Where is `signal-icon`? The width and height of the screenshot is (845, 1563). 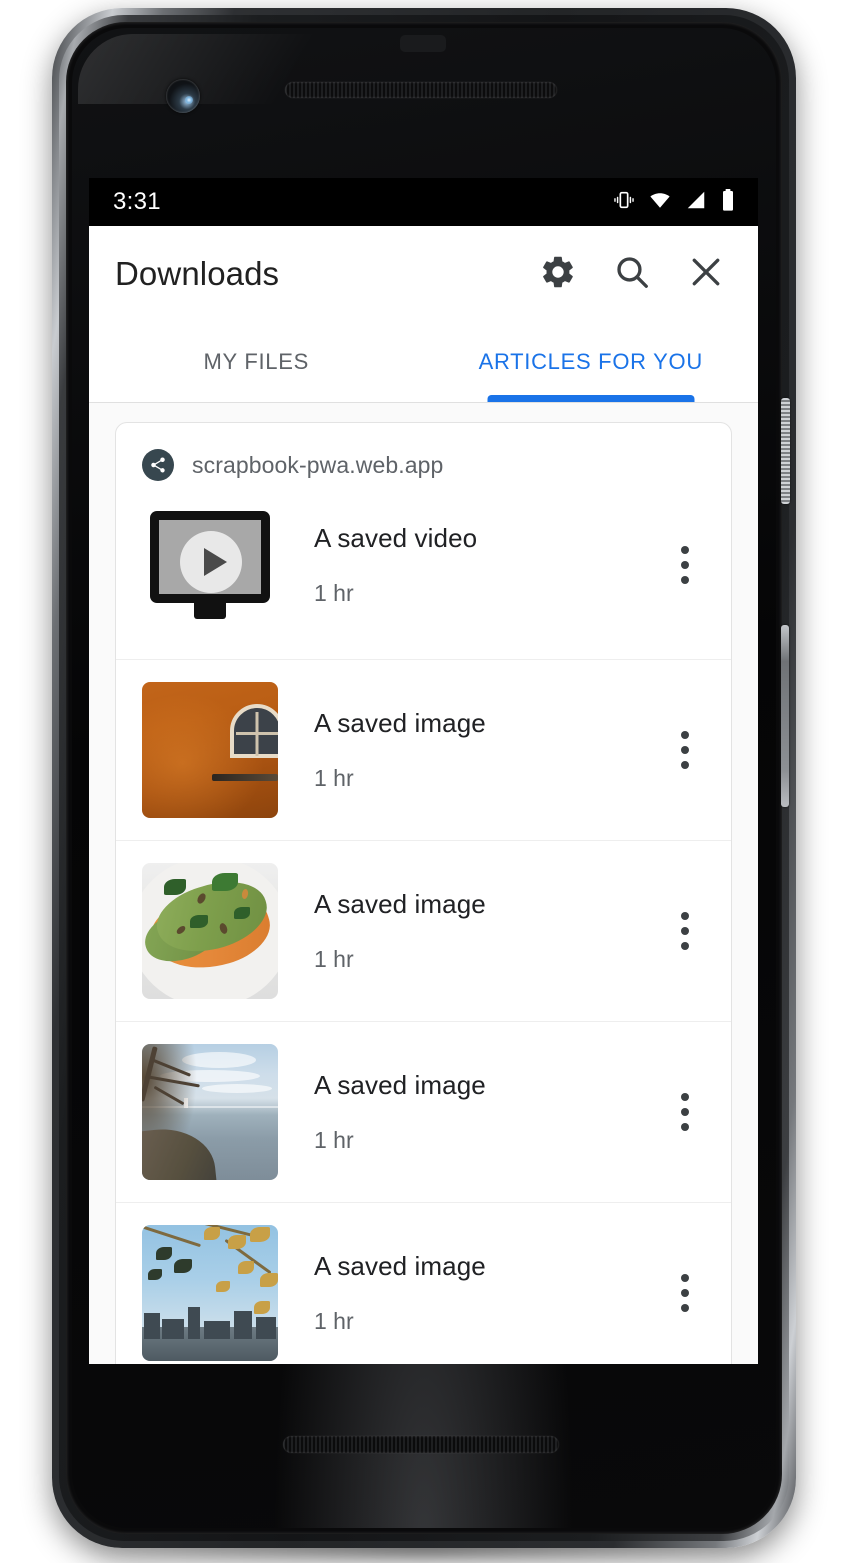
signal-icon is located at coordinates (696, 202).